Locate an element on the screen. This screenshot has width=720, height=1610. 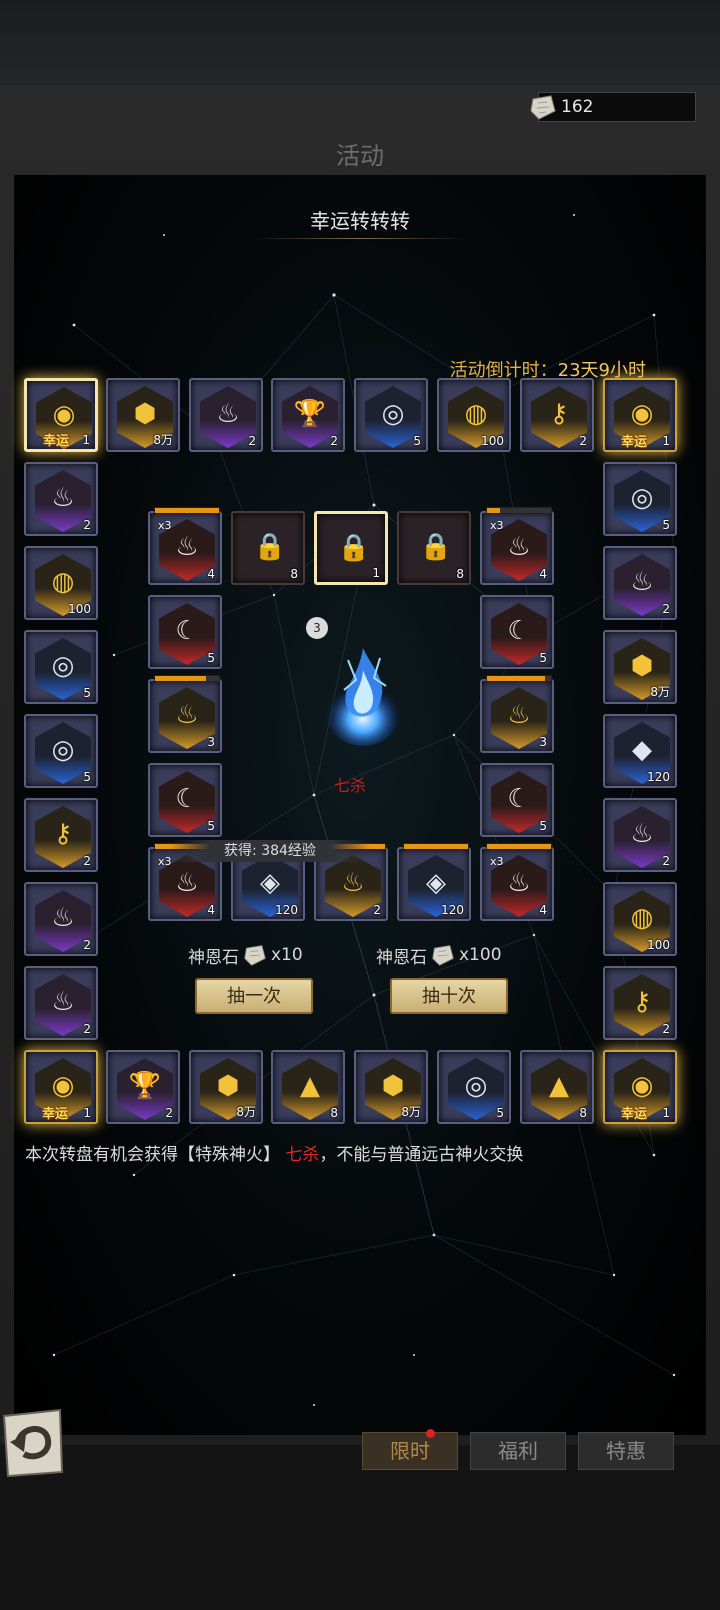
tab-0: 限时 is located at coordinates (410, 1449).